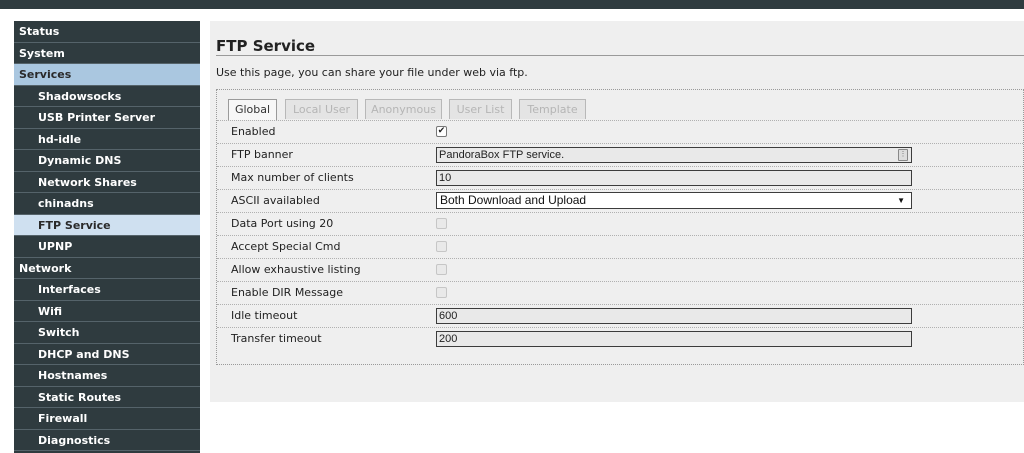 This screenshot has width=1024, height=453. What do you see at coordinates (107, 268) in the screenshot?
I see `sidebar-item-network: Network` at bounding box center [107, 268].